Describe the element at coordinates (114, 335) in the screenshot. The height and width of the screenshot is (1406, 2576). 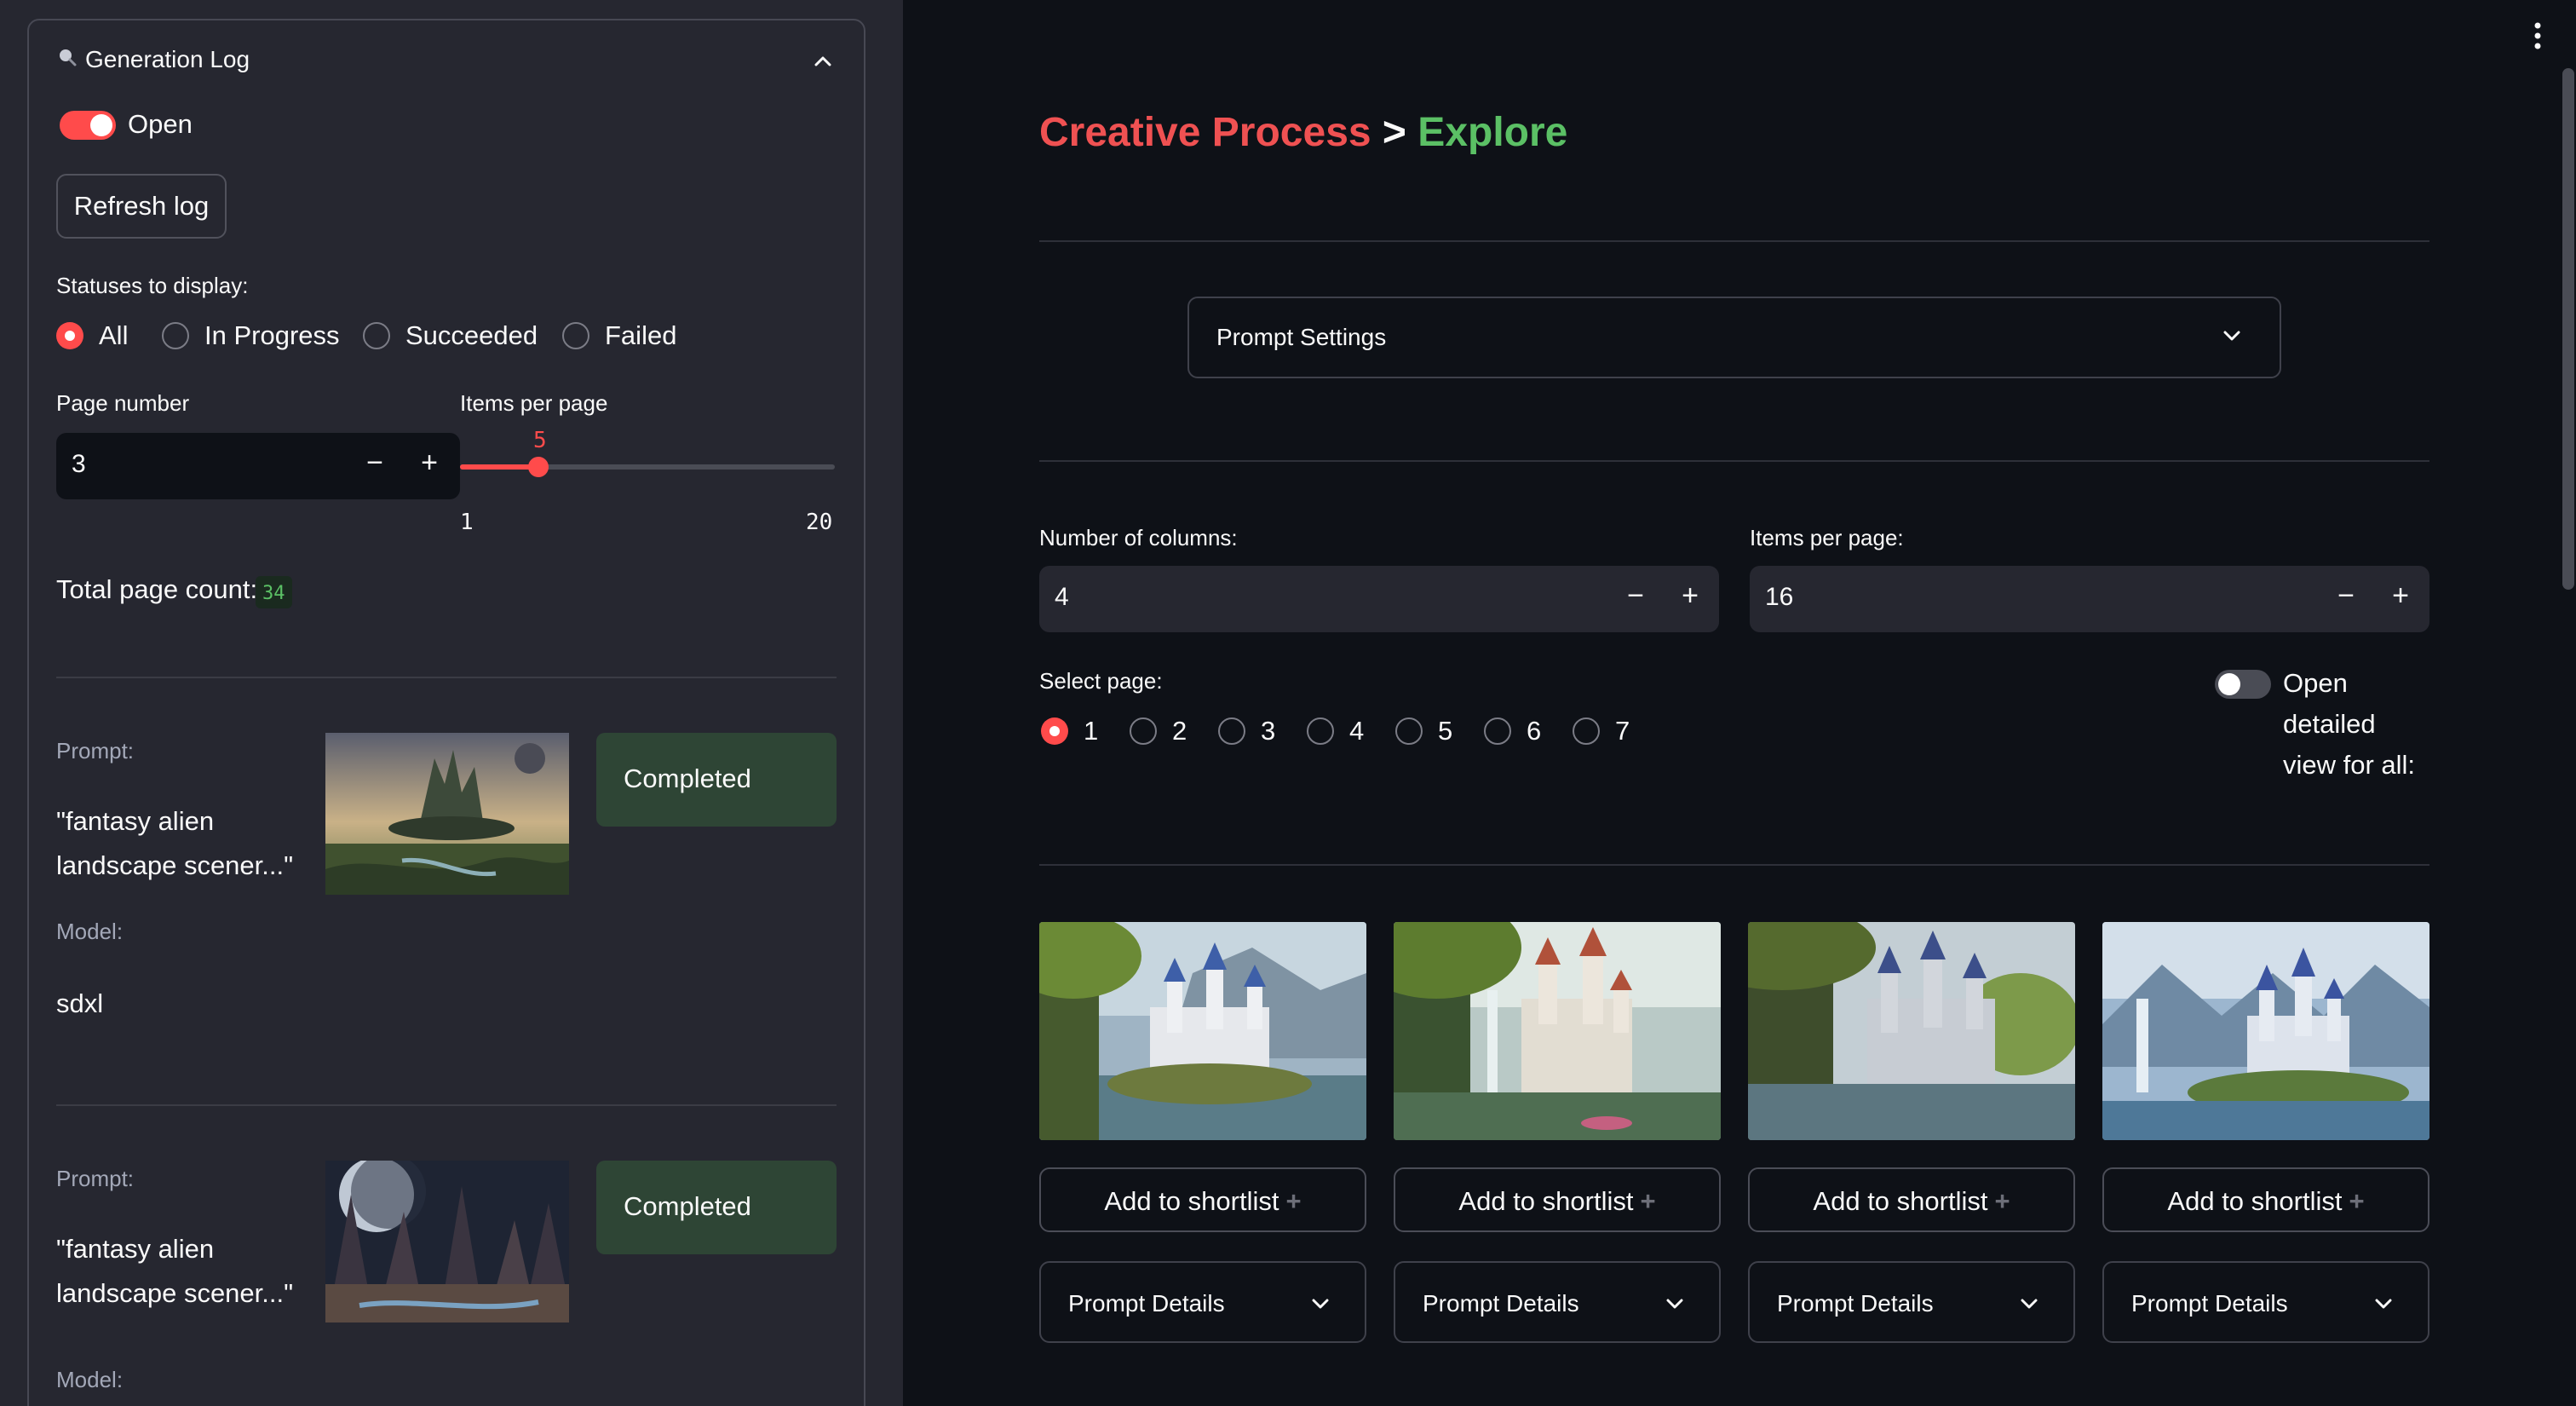
I see `status-option-all: All` at that location.